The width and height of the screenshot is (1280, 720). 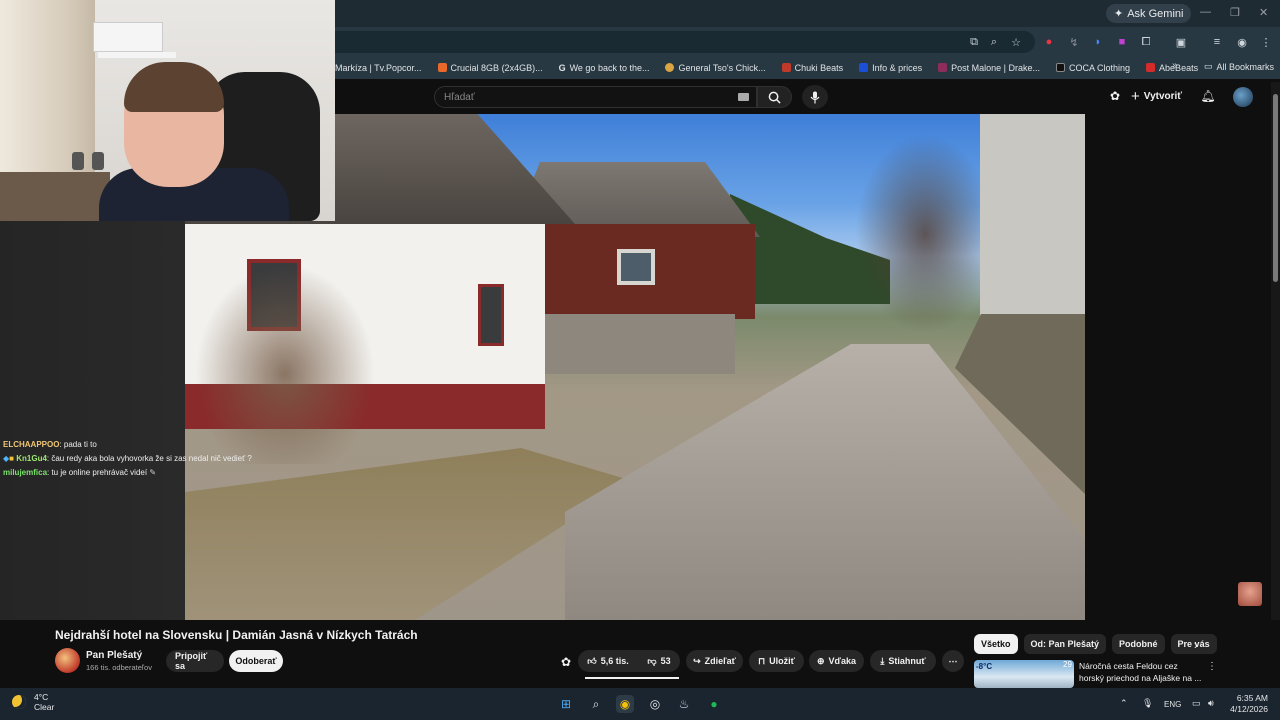 I want to click on zoom-icon: ⌕, so click(x=994, y=42).